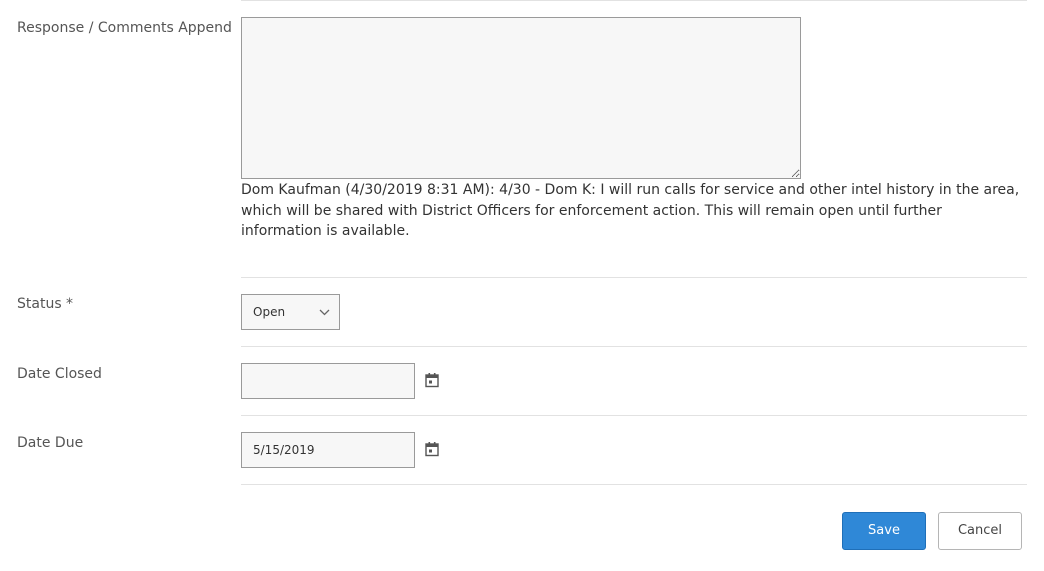 This screenshot has width=1044, height=571. What do you see at coordinates (634, 346) in the screenshot?
I see `divider-status` at bounding box center [634, 346].